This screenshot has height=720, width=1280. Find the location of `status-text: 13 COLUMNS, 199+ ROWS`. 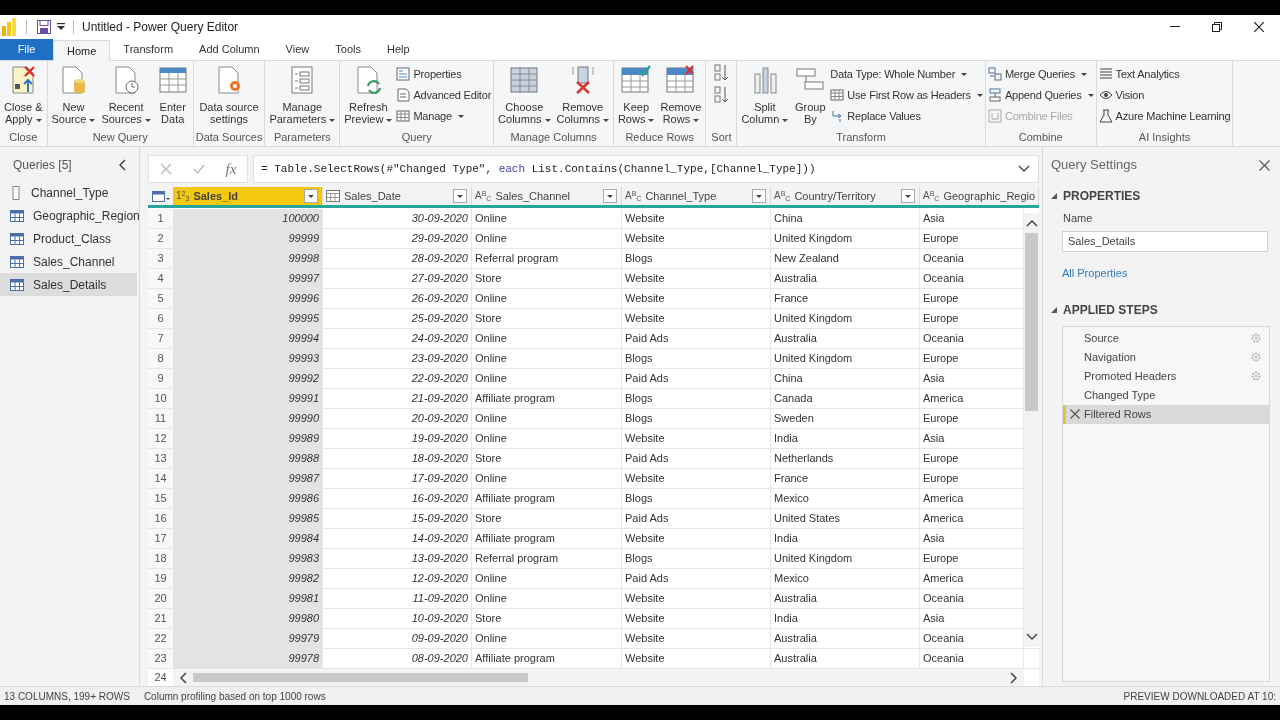

status-text: 13 COLUMNS, 199+ ROWS is located at coordinates (67, 696).